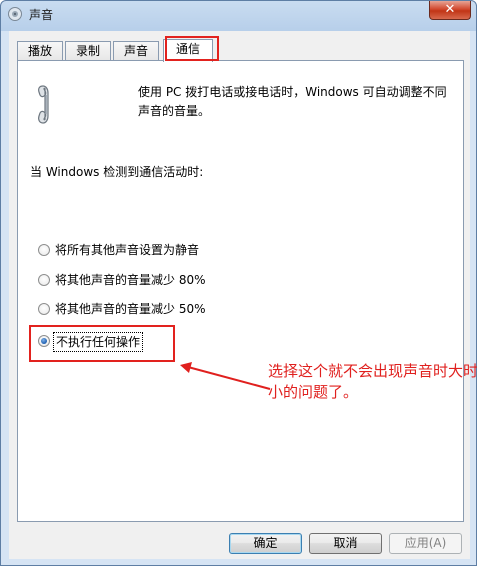 The image size is (477, 566). I want to click on phone-handset-icon, so click(43, 104).